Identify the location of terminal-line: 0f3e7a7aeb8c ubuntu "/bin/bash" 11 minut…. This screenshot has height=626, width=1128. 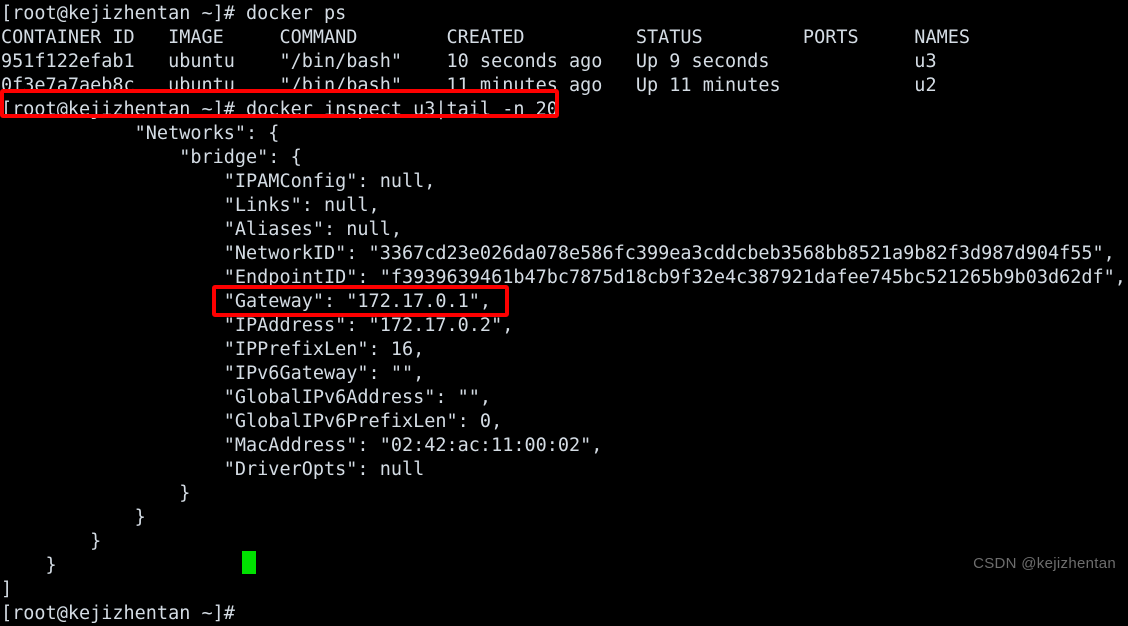
(469, 85).